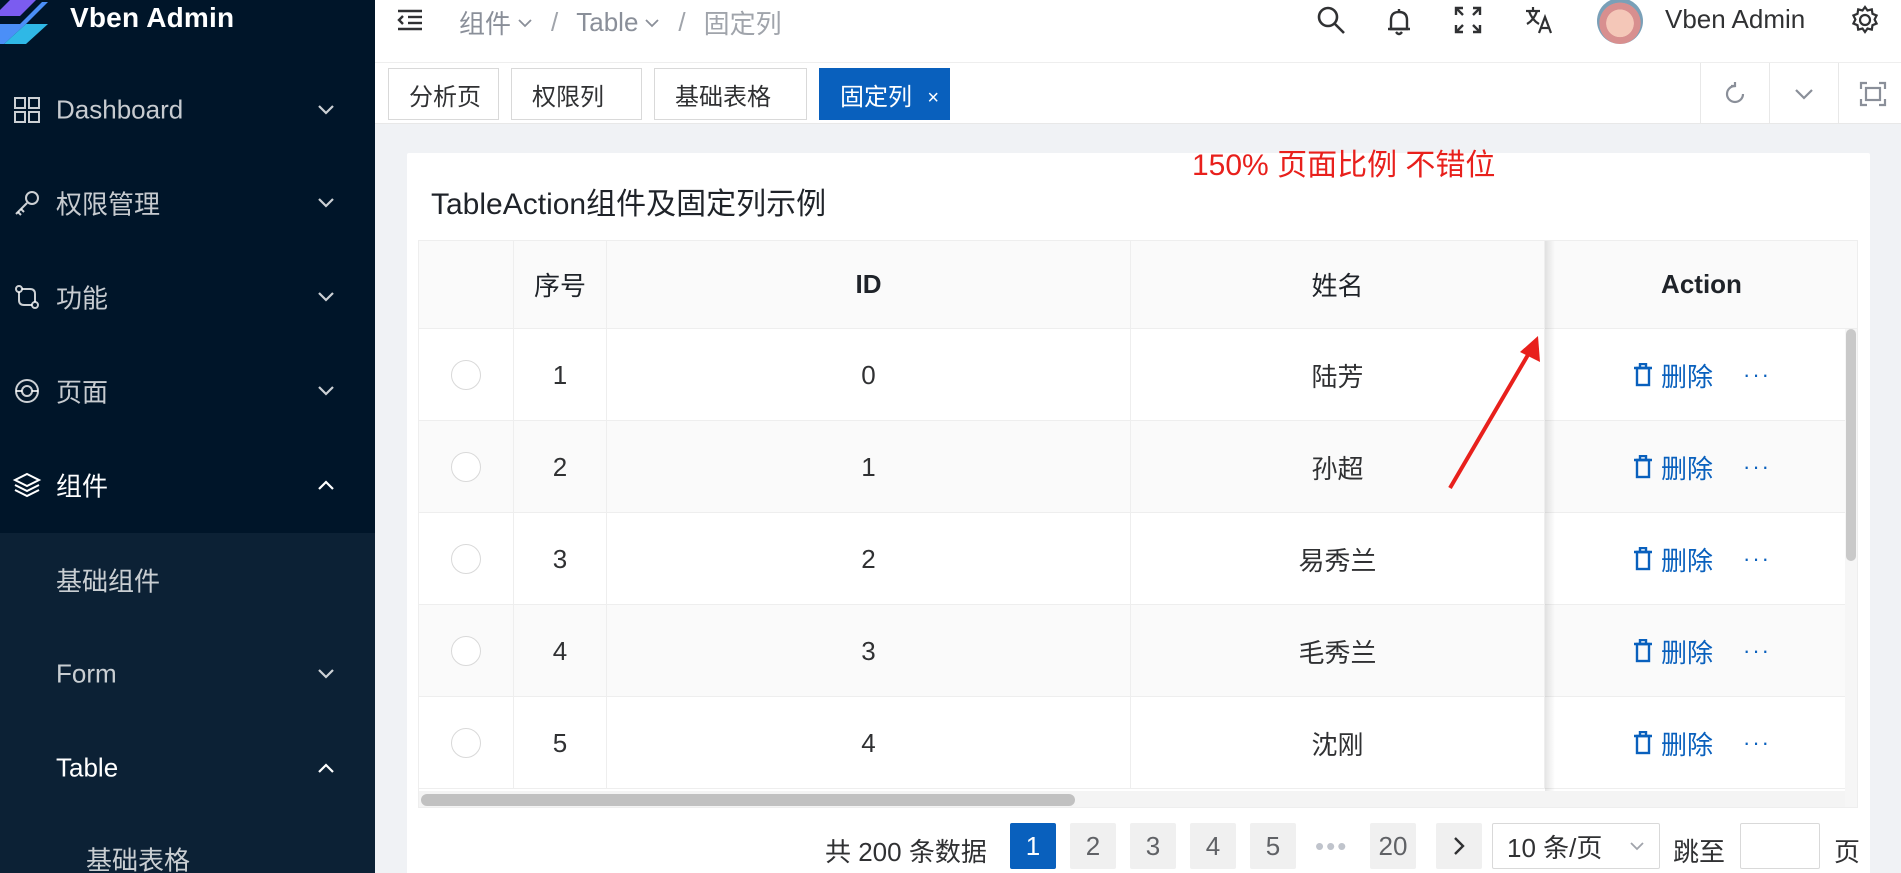 This screenshot has height=873, width=1901. What do you see at coordinates (1865, 20) in the screenshot?
I see `gear-icon` at bounding box center [1865, 20].